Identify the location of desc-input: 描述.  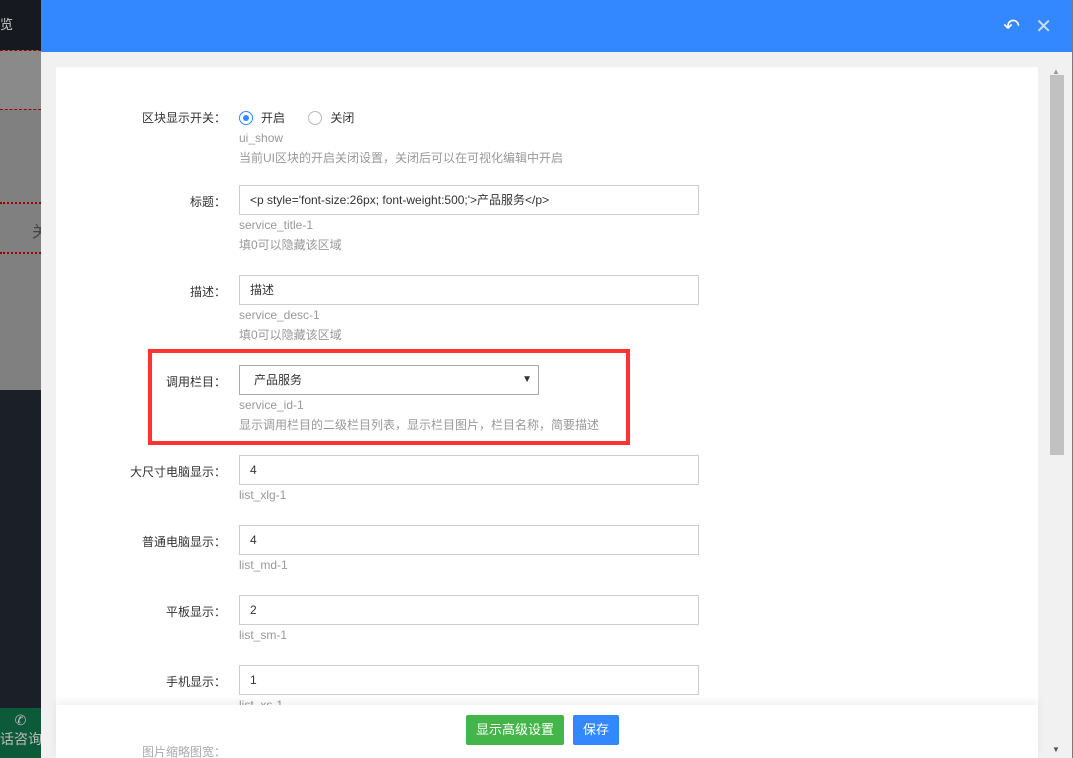
(469, 290).